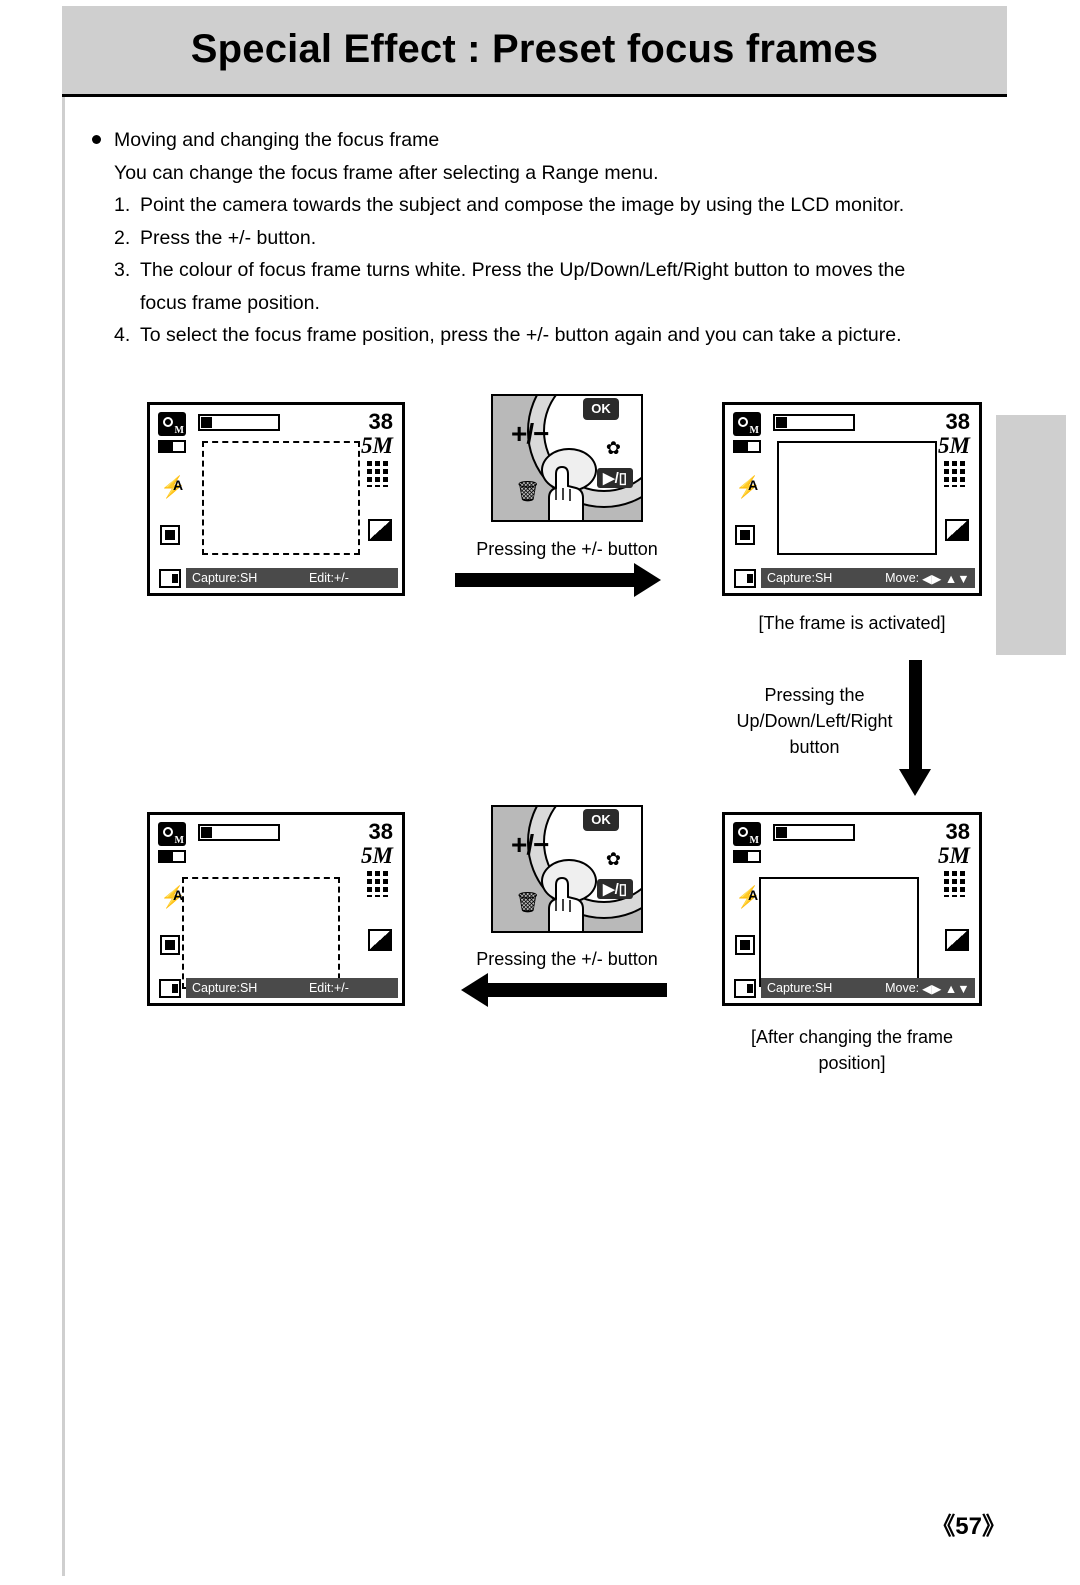 Image resolution: width=1080 pixels, height=1585 pixels. I want to click on status-edit-3: Edit:+/-, so click(328, 988).